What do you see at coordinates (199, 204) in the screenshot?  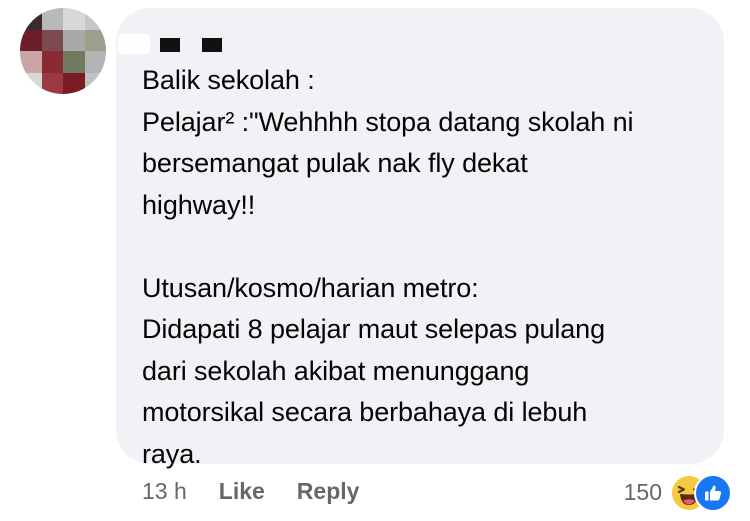 I see `comment-line: highway!!` at bounding box center [199, 204].